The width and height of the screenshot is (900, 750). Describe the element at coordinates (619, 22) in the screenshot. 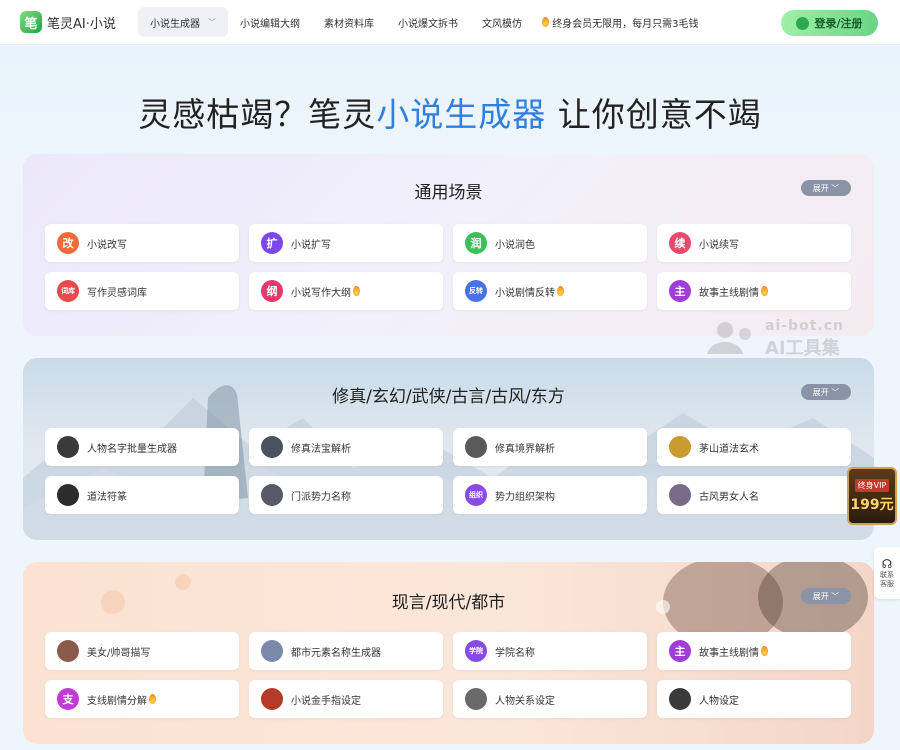

I see `promo-link: 终身会员无限用，每月只需3毛钱` at that location.